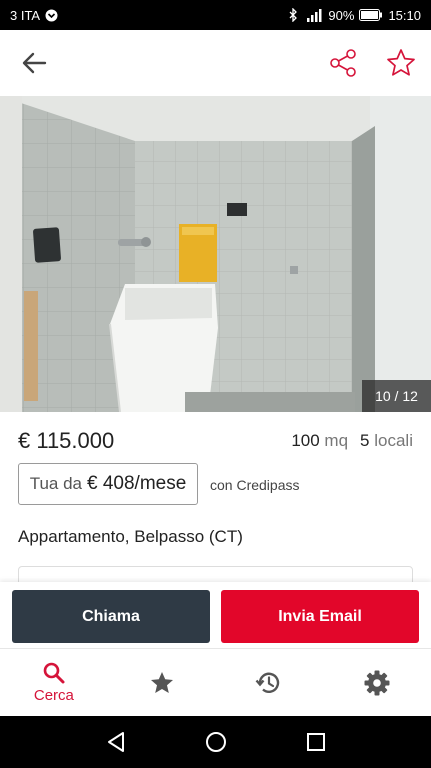  I want to click on clock: 15:10, so click(404, 15).